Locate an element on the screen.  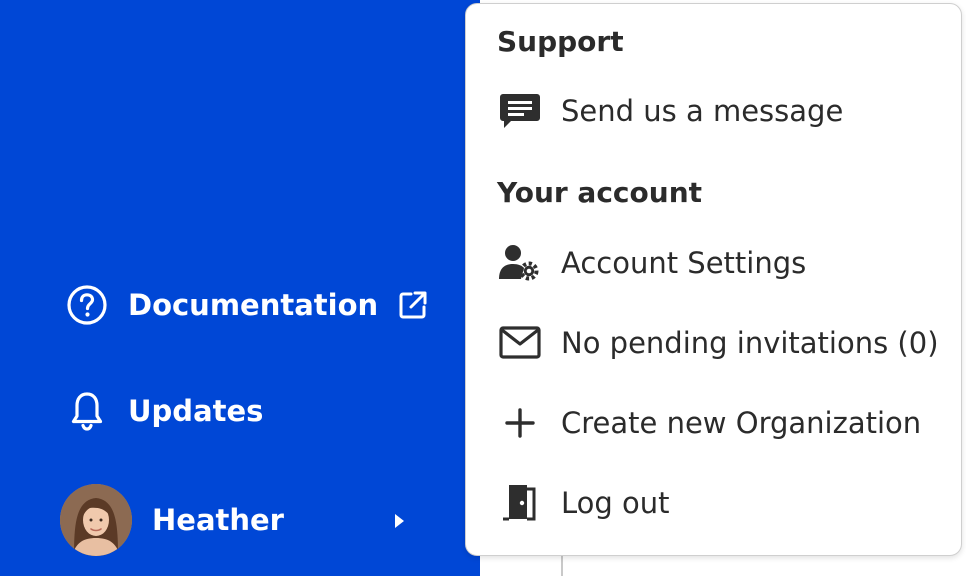
send-message-item: Send us a message is located at coordinates (670, 111).